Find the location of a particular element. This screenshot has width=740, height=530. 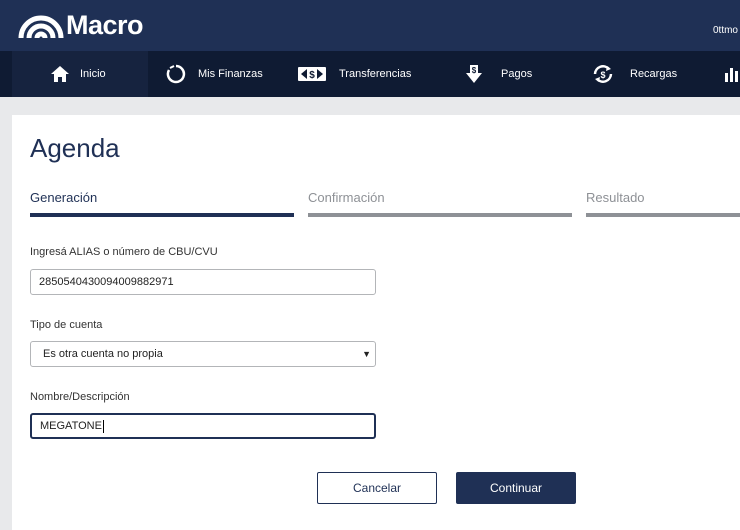

nav-item-inicio: Inicio is located at coordinates (80, 74).